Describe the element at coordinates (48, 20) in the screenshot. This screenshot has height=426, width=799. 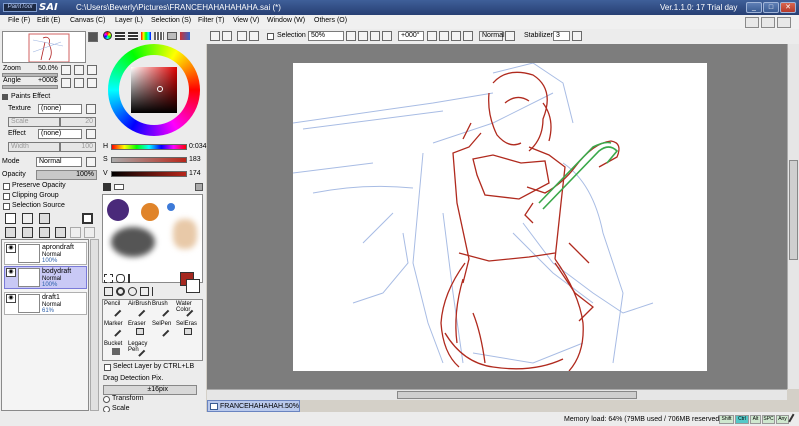
I see `menu-edit: Edit (E)` at that location.